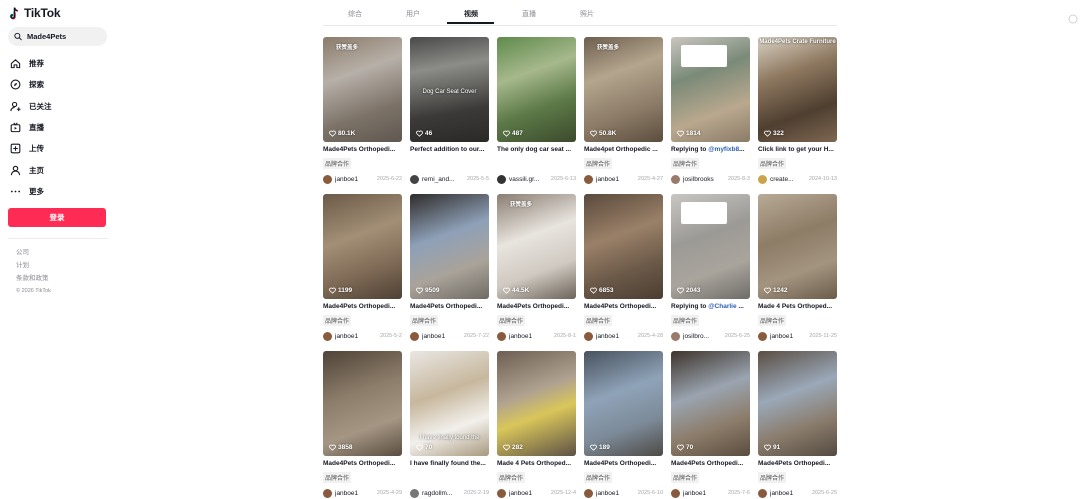 This screenshot has height=499, width=1080. Describe the element at coordinates (797, 246) in the screenshot. I see `video-thumbnail: 1242` at that location.